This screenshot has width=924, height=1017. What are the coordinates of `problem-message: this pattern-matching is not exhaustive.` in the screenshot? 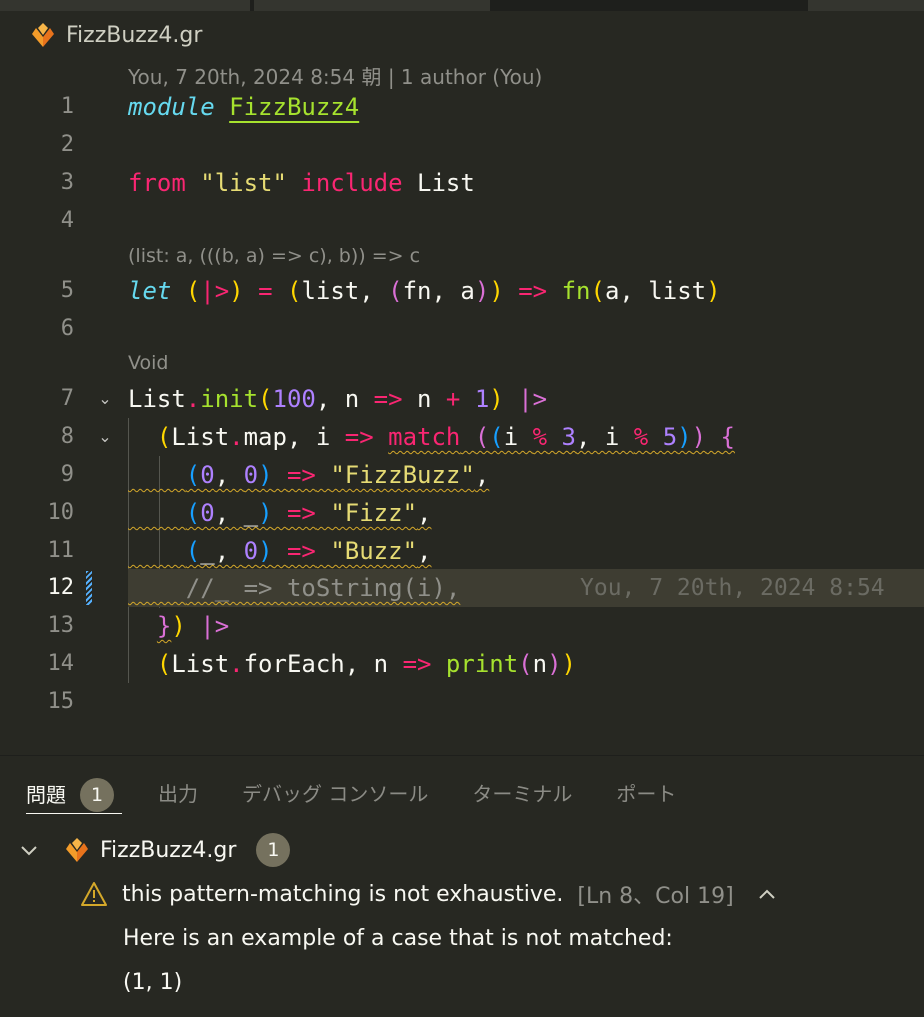 It's located at (343, 894).